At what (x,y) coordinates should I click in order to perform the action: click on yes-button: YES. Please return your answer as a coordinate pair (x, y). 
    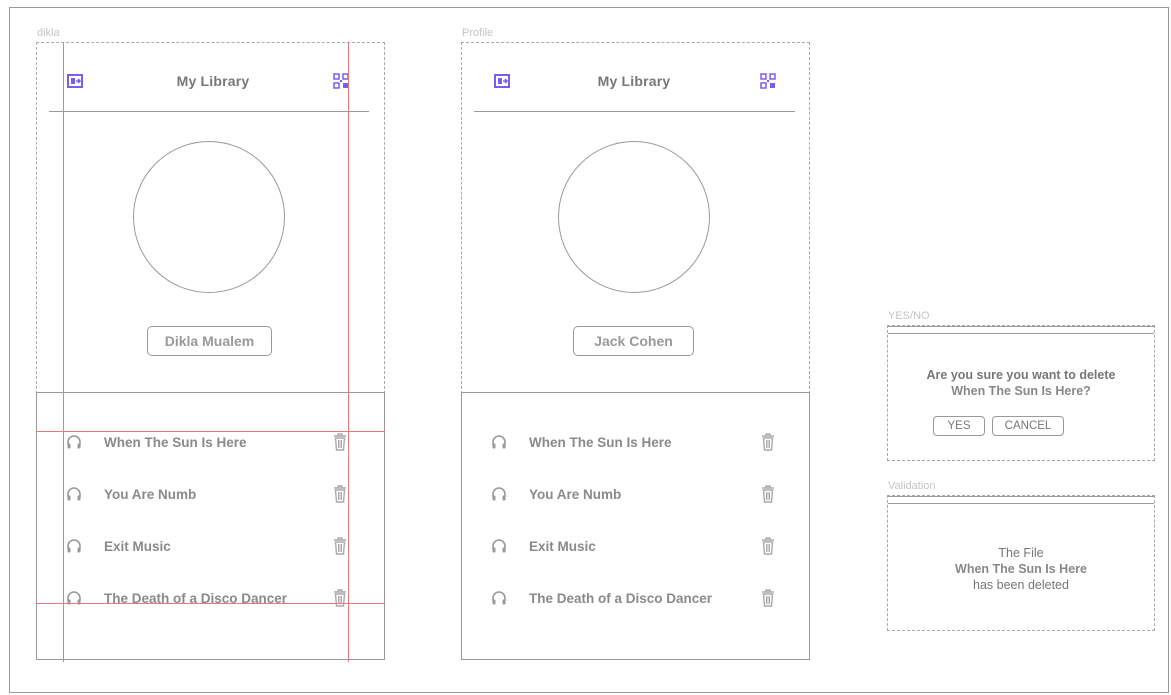
    Looking at the image, I should click on (959, 426).